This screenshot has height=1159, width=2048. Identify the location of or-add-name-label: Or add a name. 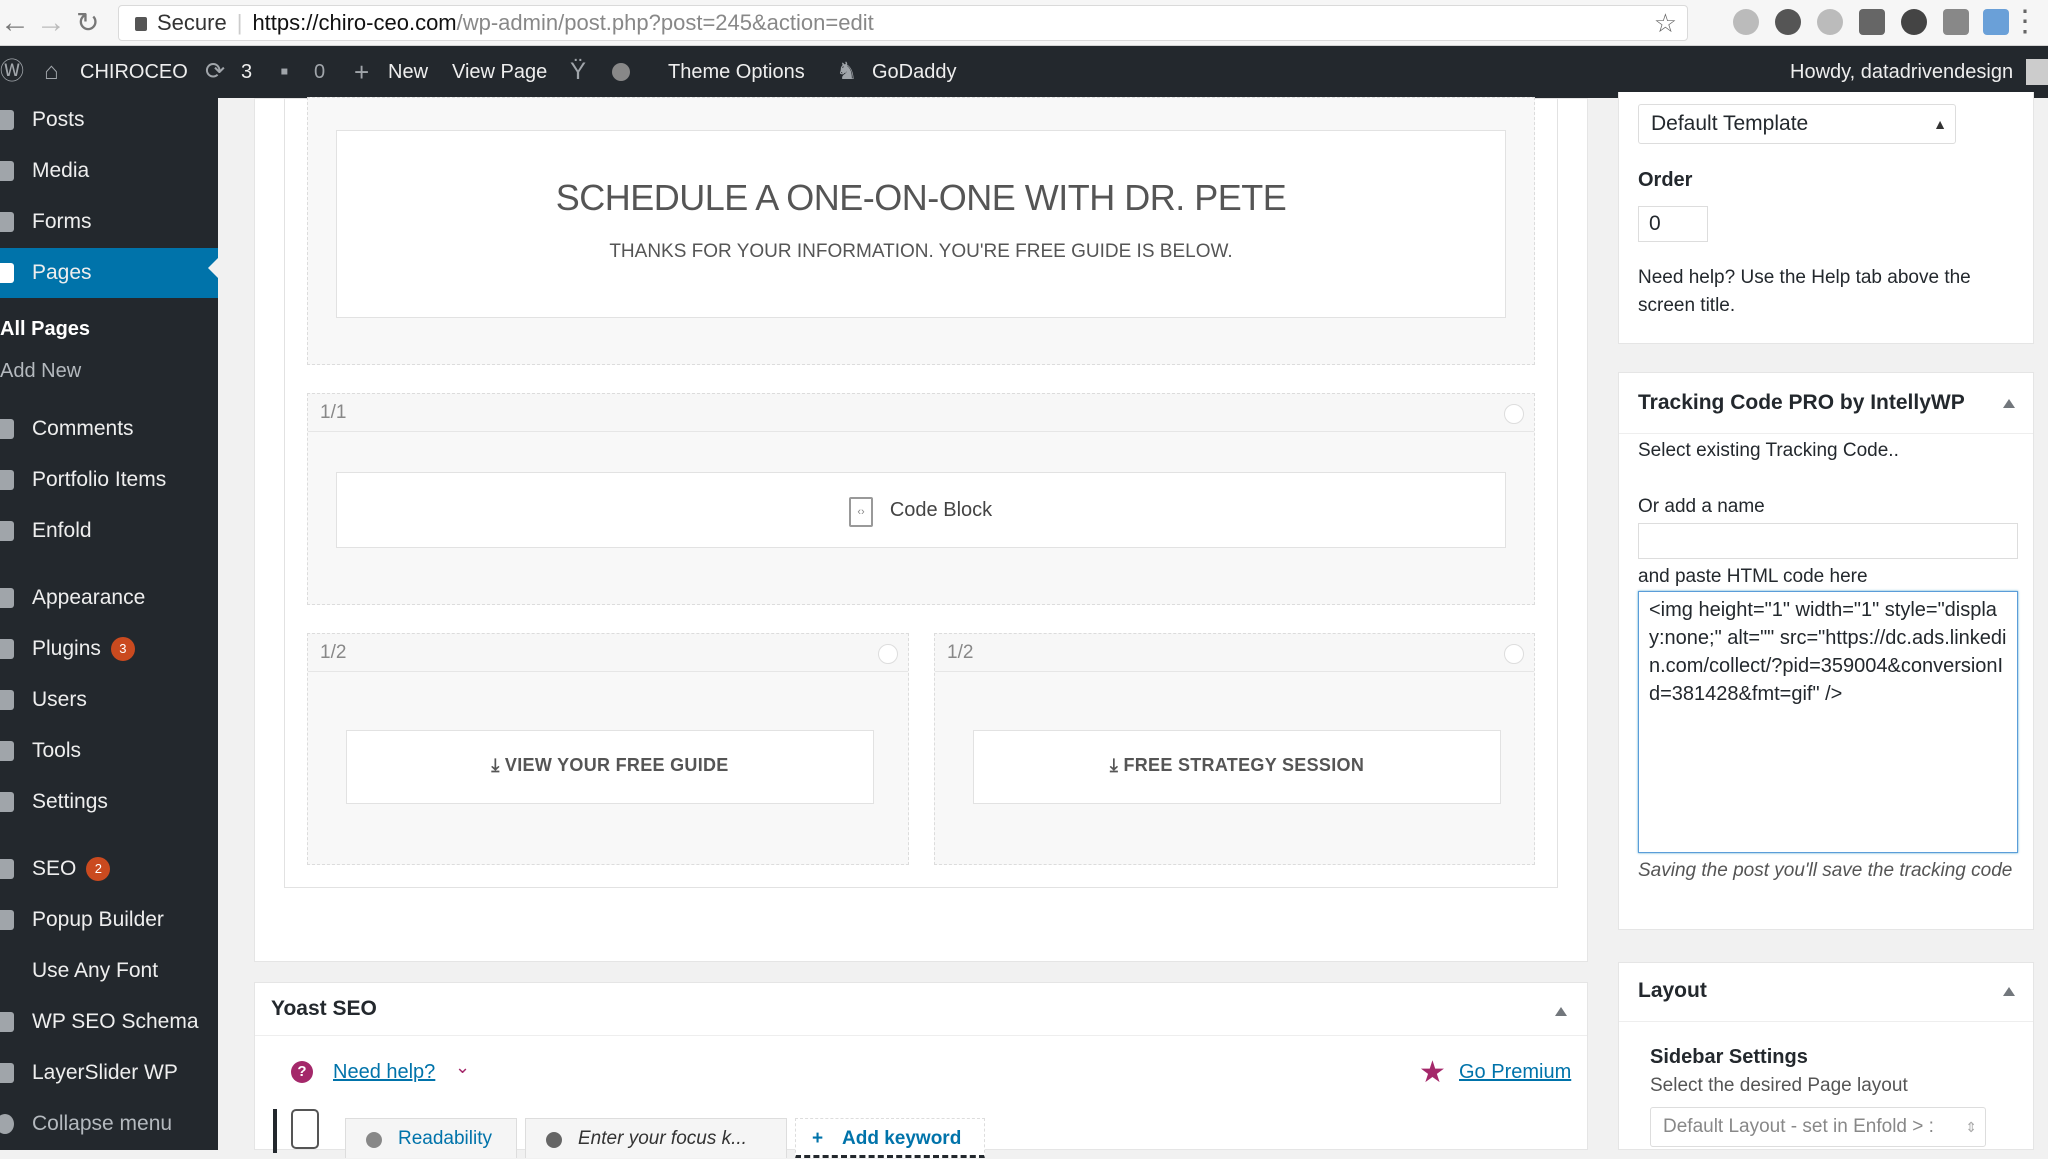
(1701, 506).